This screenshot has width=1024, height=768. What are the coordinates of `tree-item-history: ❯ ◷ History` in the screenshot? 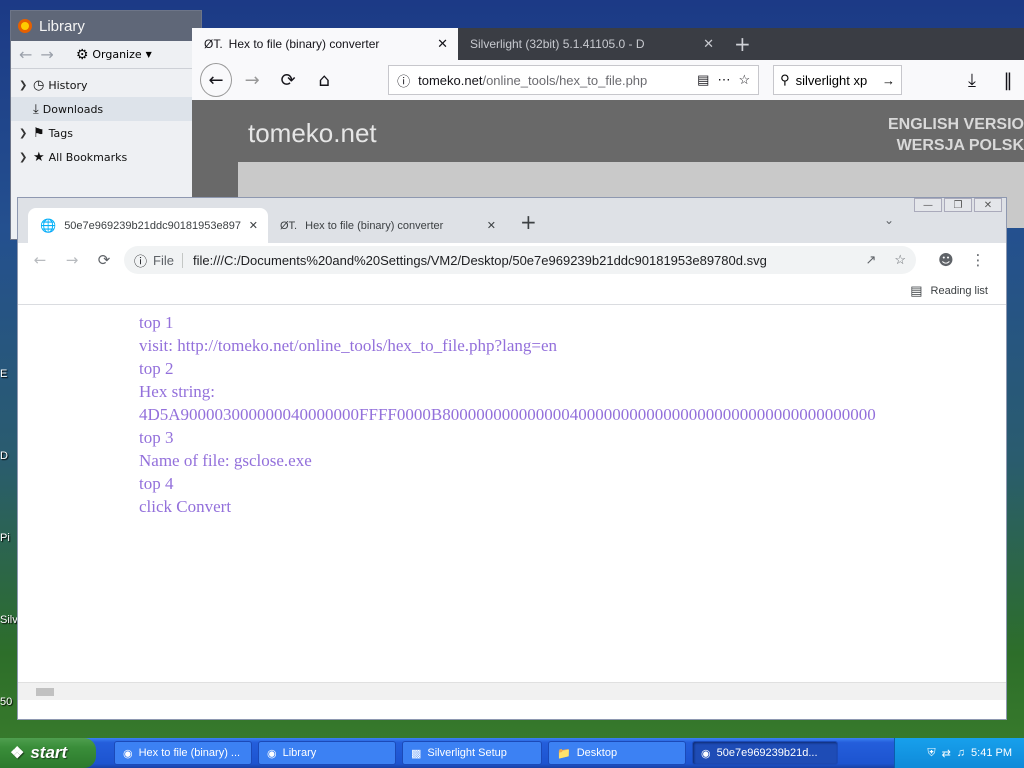 It's located at (110, 85).